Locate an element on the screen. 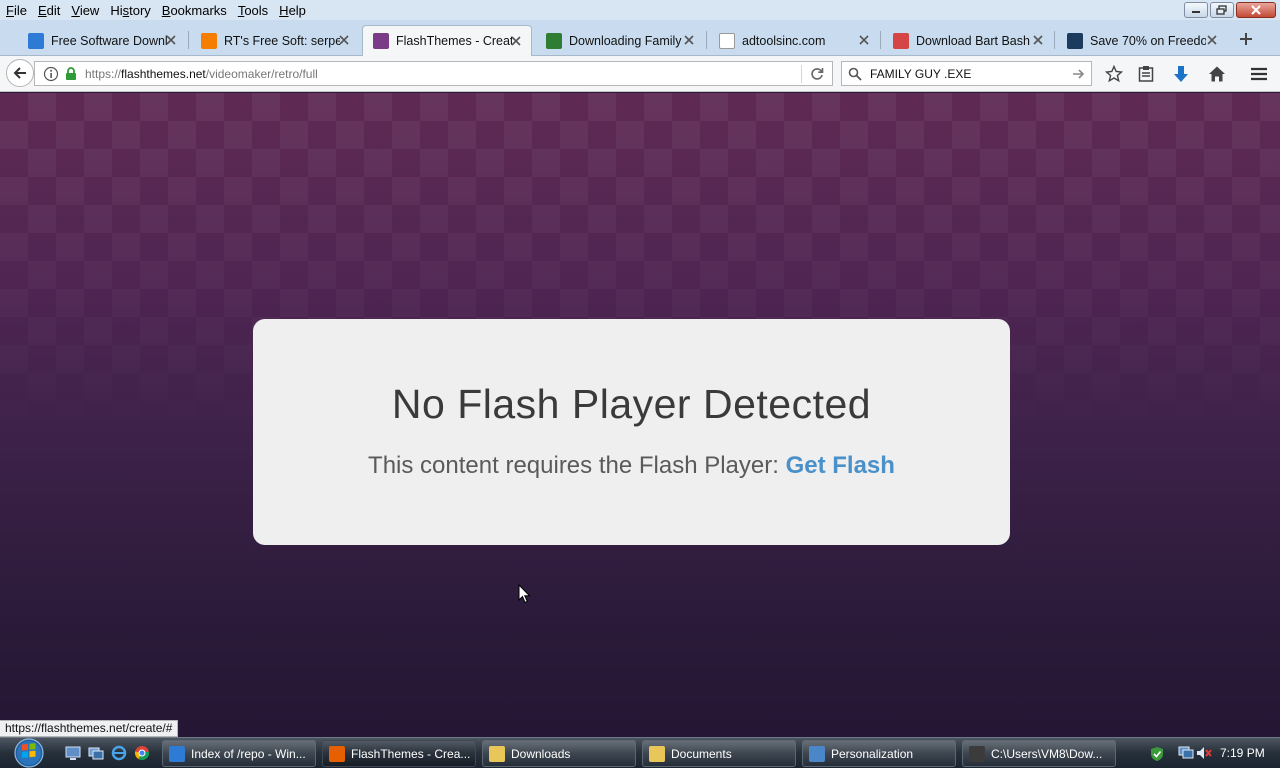 The height and width of the screenshot is (768, 1280). reading-list-button is located at coordinates (1146, 74).